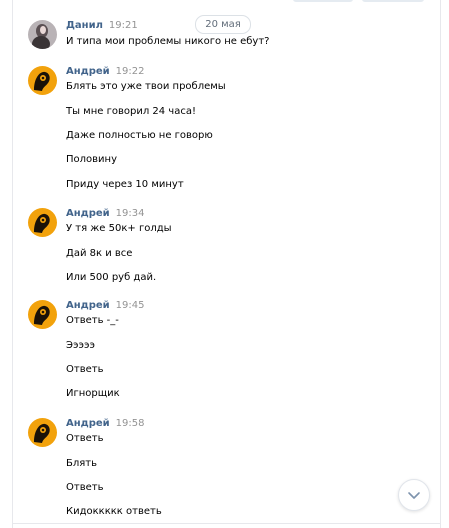 The height and width of the screenshot is (528, 449). I want to click on message-text: Эээээ, so click(80, 345).